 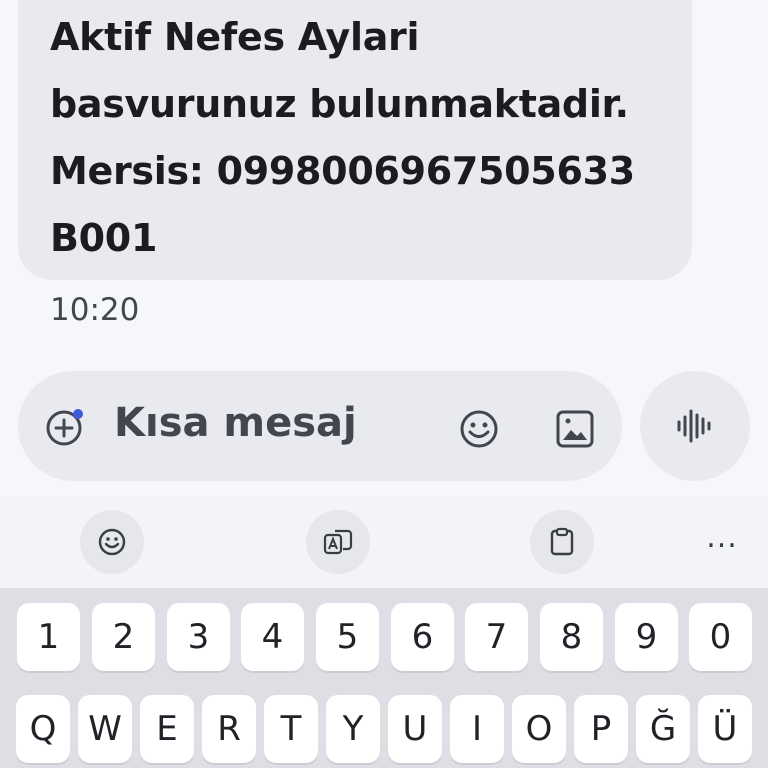 What do you see at coordinates (353, 729) in the screenshot?
I see `key-y: Y` at bounding box center [353, 729].